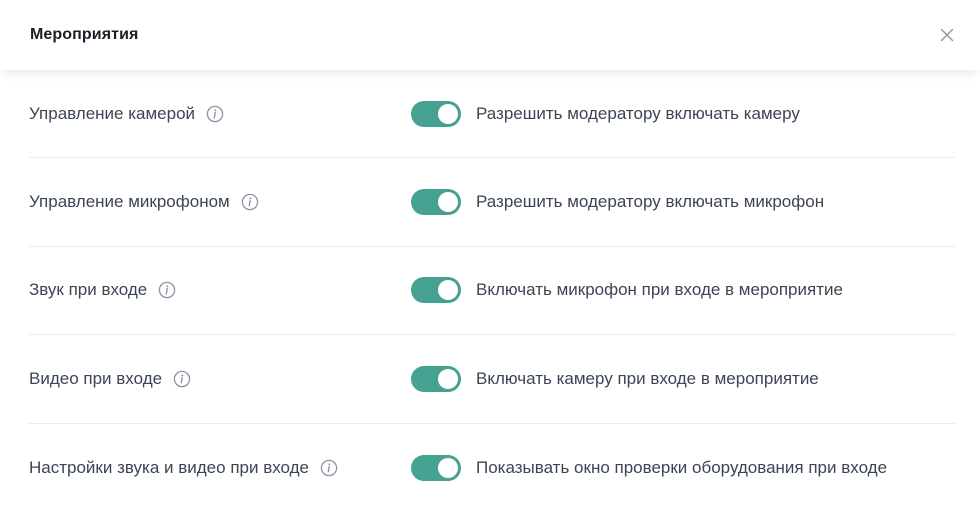 The width and height of the screenshot is (980, 517). Describe the element at coordinates (647, 378) in the screenshot. I see `setting-description: Включать камеру при входе в мероприятие` at that location.